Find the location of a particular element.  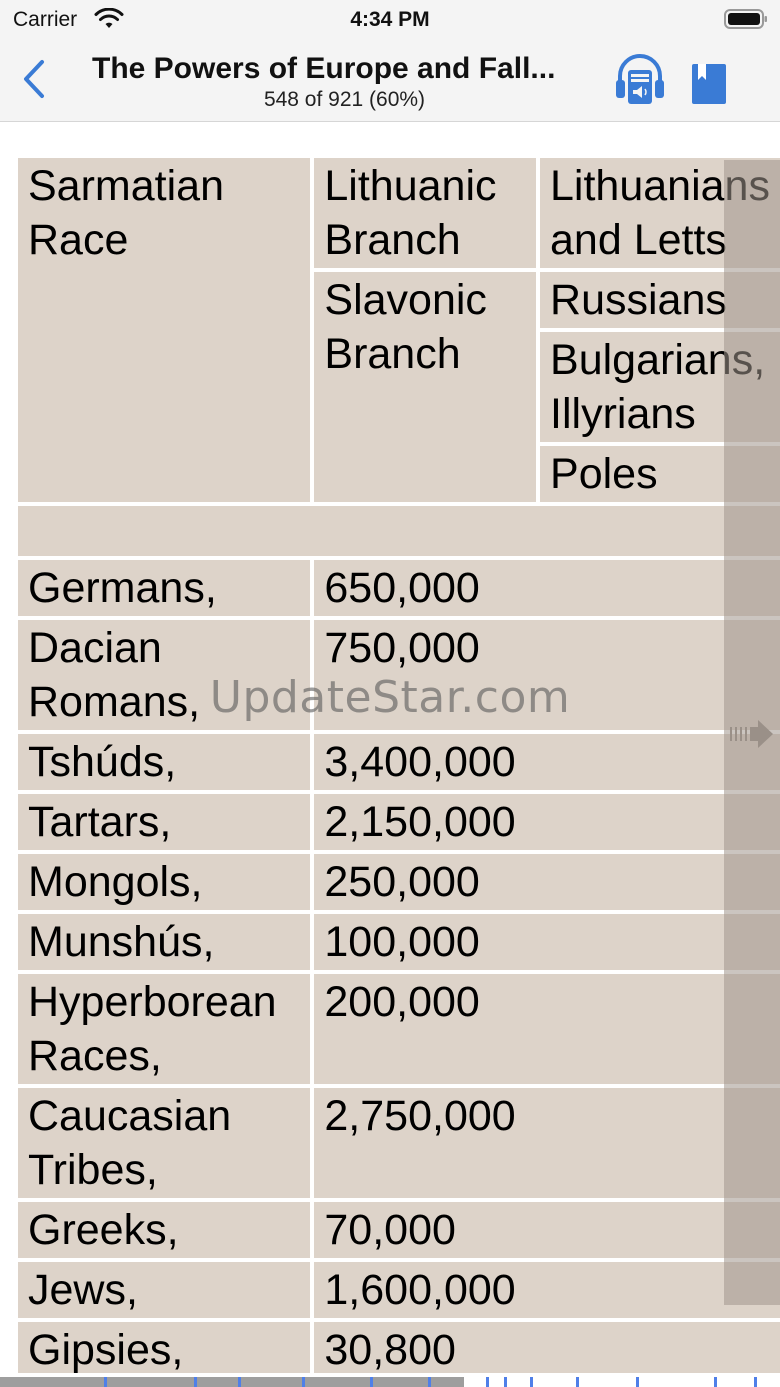

table-row: Hyperborean Races, 200,000 is located at coordinates (399, 1029).